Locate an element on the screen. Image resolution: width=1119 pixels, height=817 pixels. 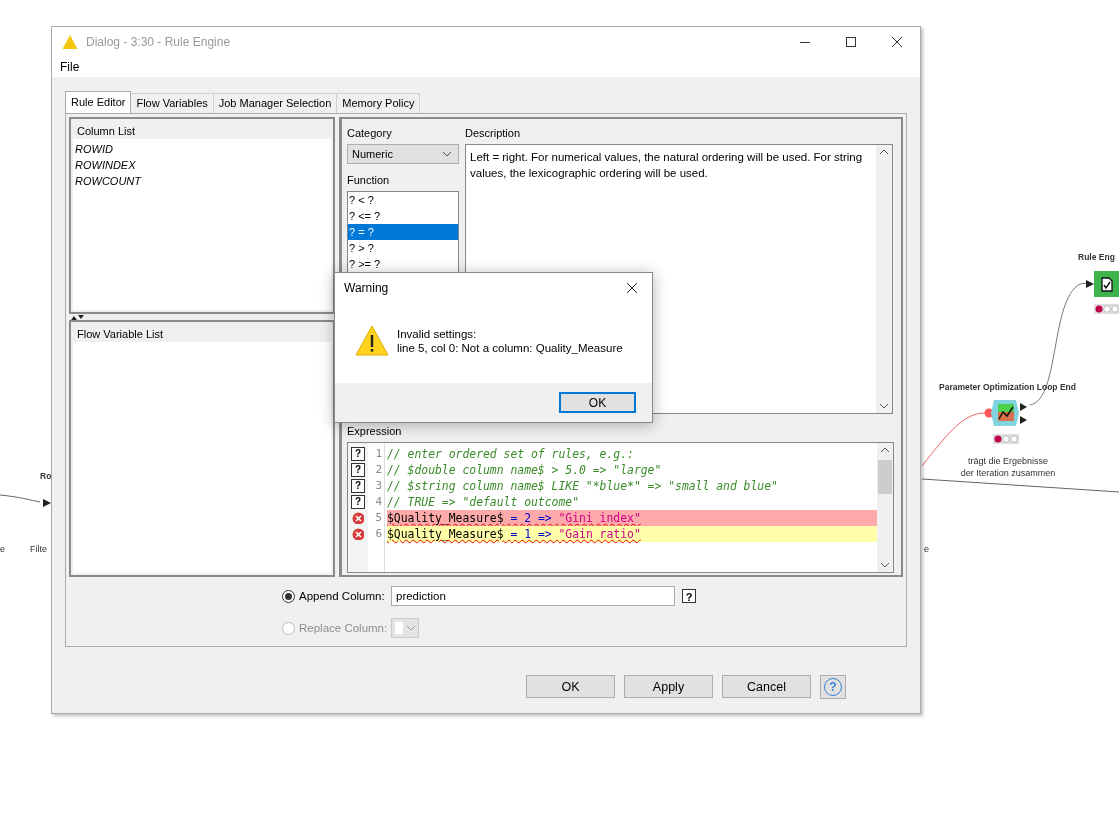
list-item: ? = ? is located at coordinates (403, 232).